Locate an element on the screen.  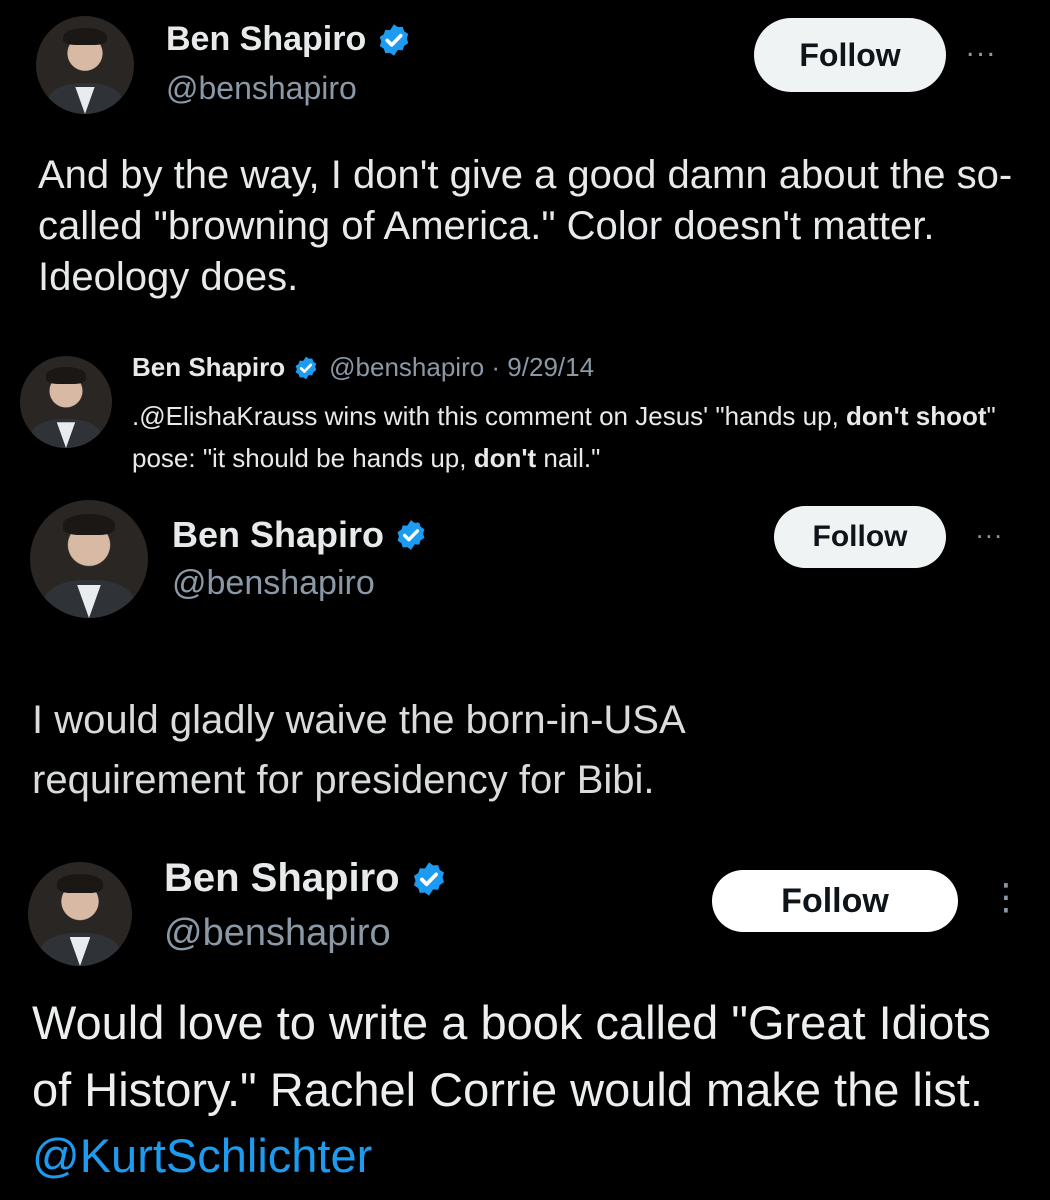
tweet-text-part: nail." is located at coordinates (568, 457).